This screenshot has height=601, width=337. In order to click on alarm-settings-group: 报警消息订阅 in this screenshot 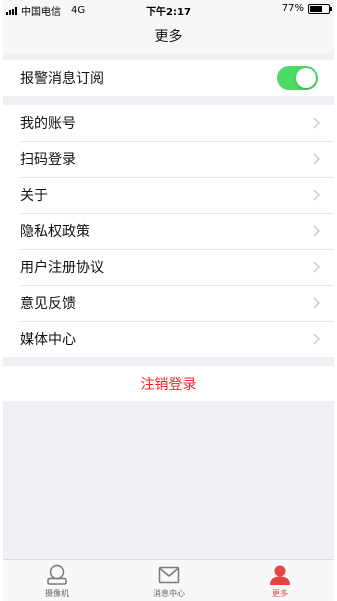, I will do `click(168, 78)`.